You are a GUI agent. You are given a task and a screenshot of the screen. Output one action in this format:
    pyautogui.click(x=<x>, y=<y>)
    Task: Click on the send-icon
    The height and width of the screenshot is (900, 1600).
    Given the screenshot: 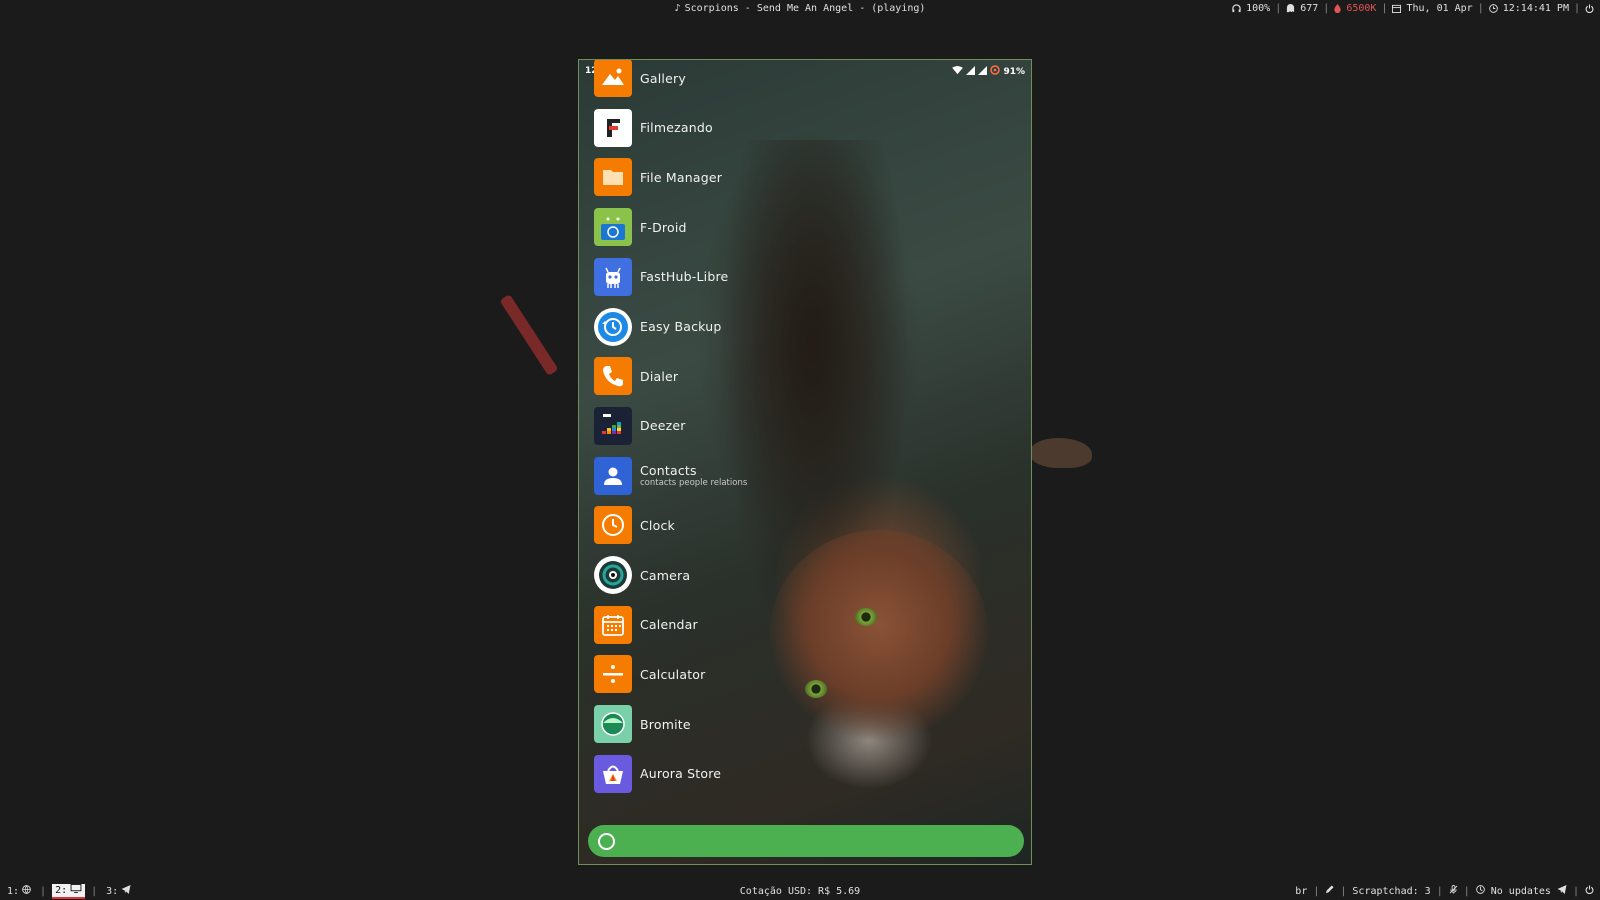 What is the action you would take?
    pyautogui.click(x=1562, y=891)
    